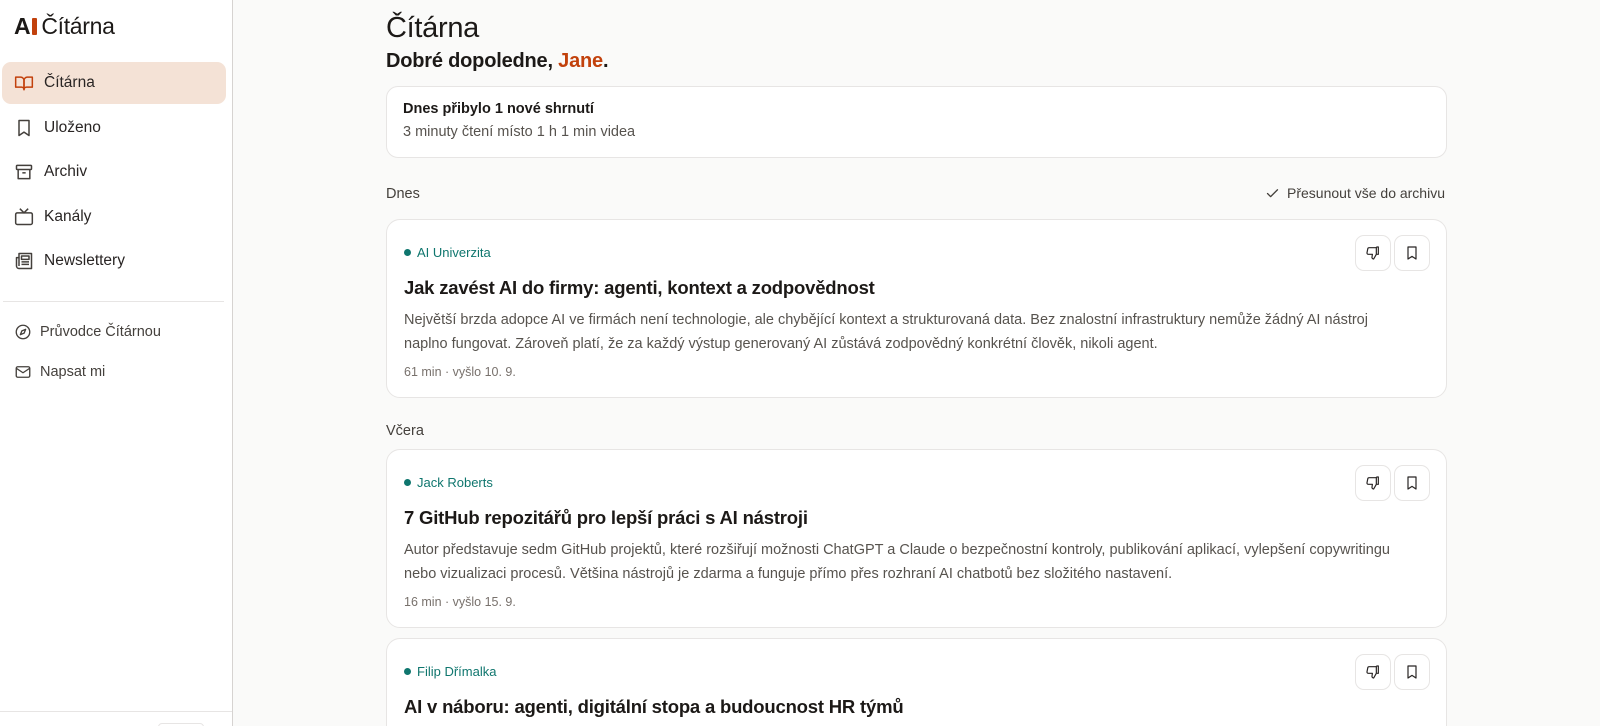 The image size is (1600, 726). What do you see at coordinates (116, 711) in the screenshot?
I see `sidebar-footer-divider` at bounding box center [116, 711].